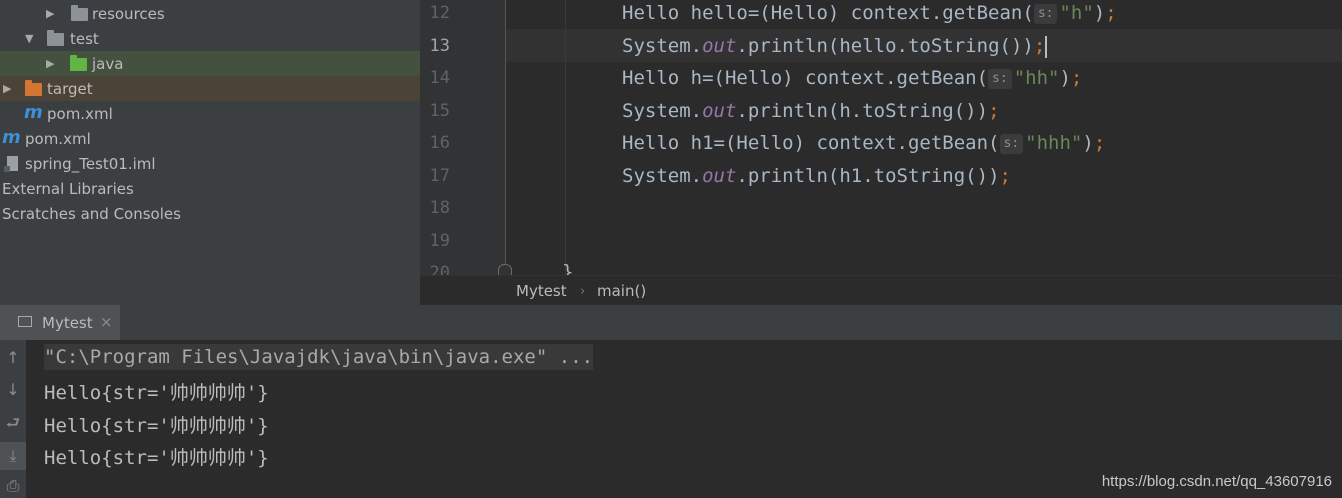 This screenshot has height=498, width=1342. I want to click on run-tab-mytest: Mytest ×, so click(60, 322).